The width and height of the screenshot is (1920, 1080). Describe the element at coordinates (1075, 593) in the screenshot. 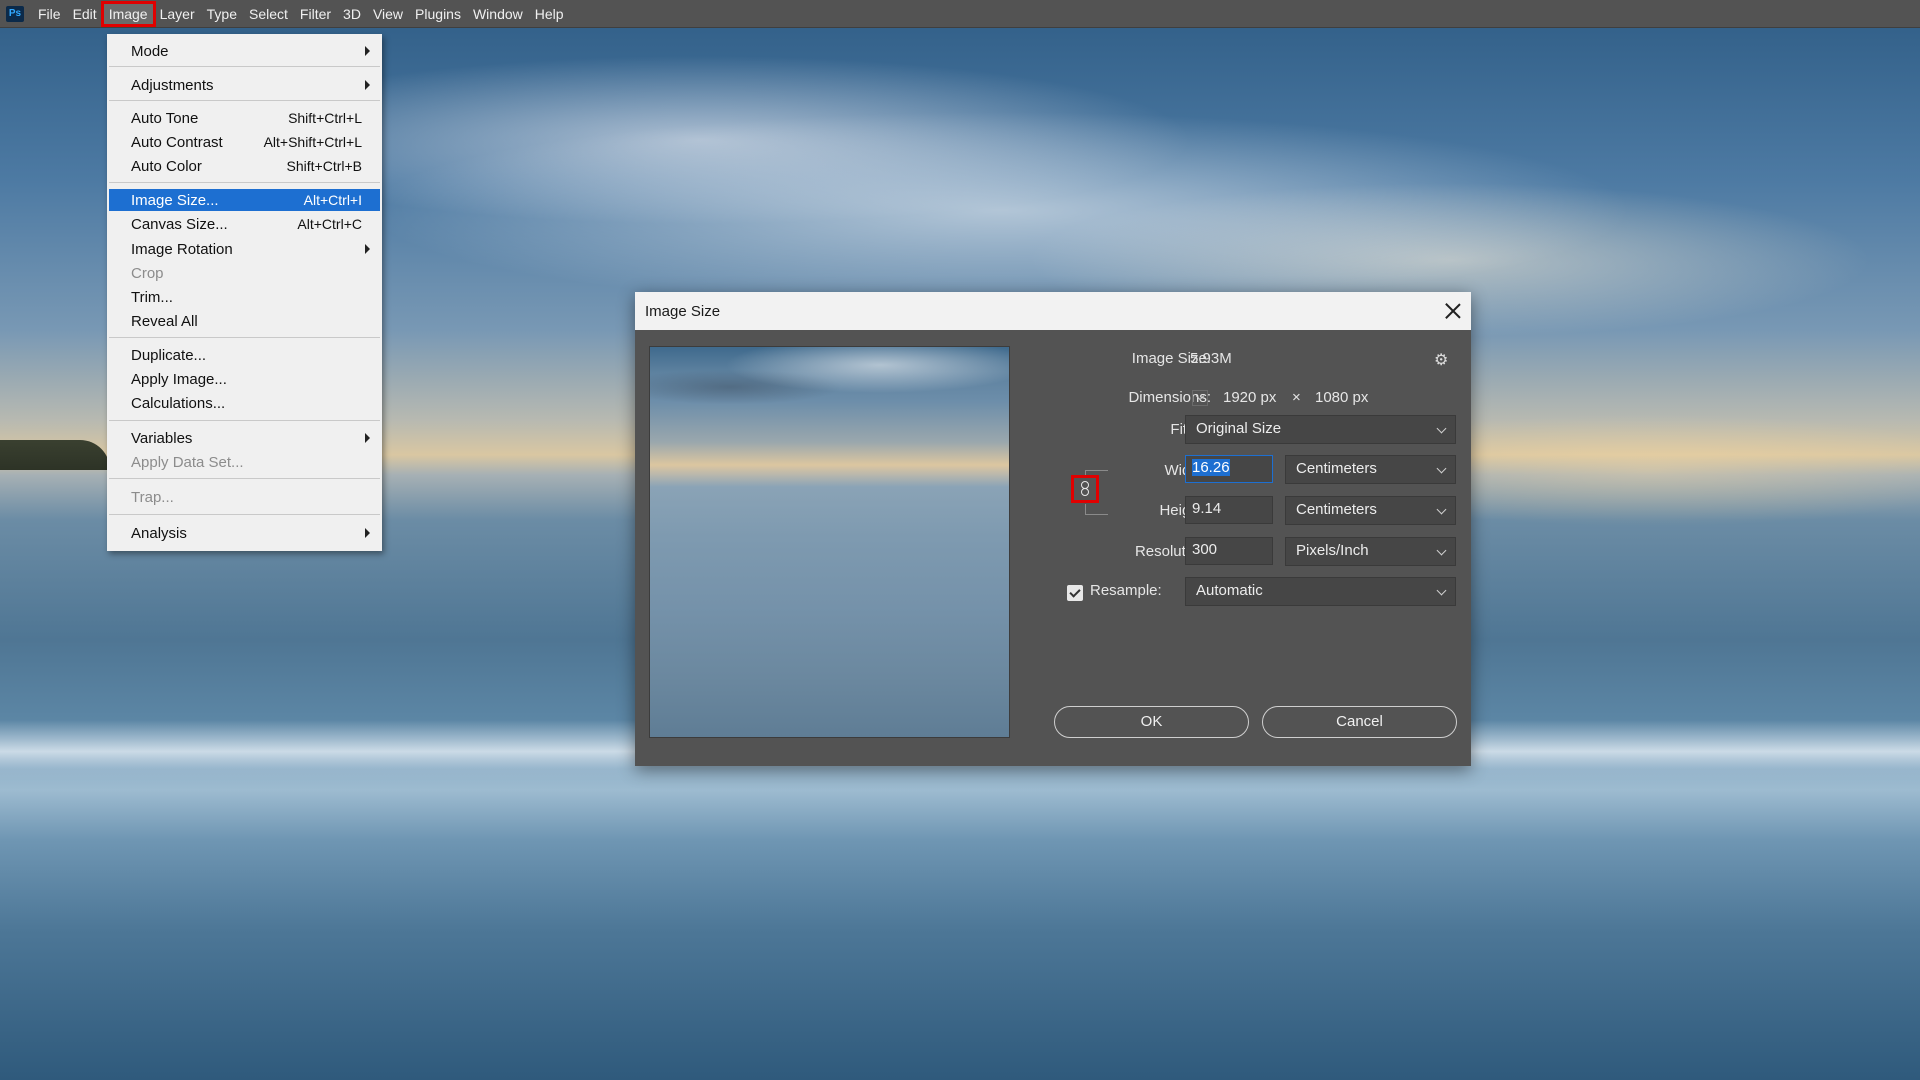

I see `resample-checkbox` at that location.